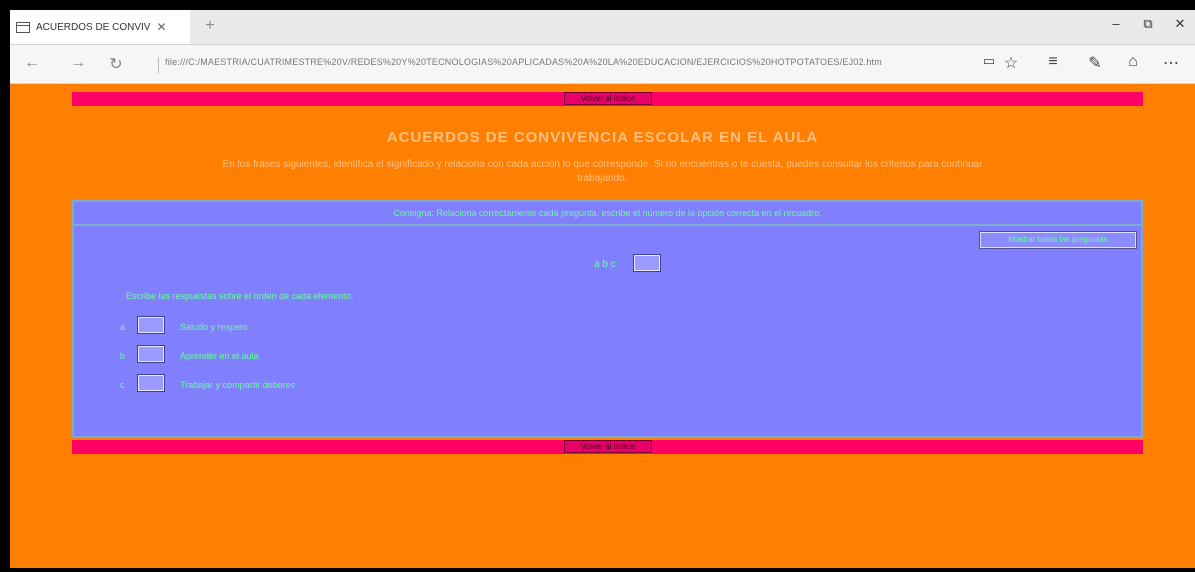 The height and width of the screenshot is (572, 1195). I want to click on tab-title: ACUERDOS DE CONVIV, so click(93, 27).